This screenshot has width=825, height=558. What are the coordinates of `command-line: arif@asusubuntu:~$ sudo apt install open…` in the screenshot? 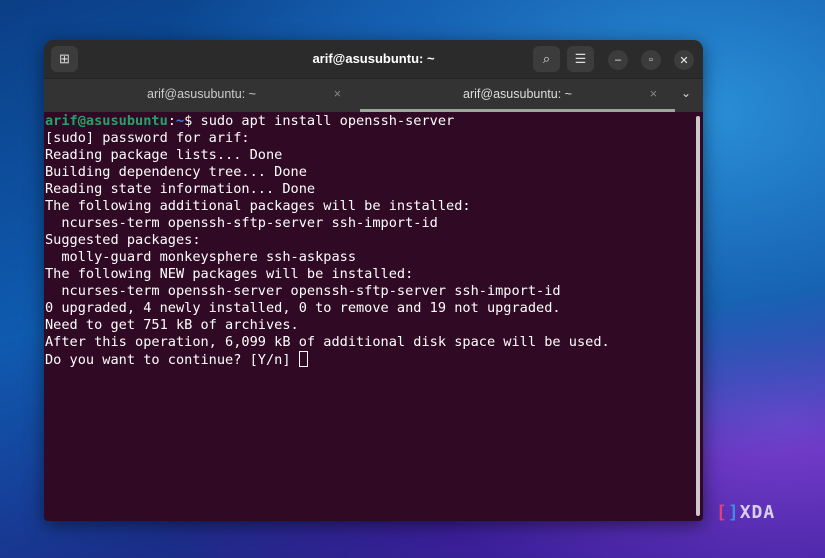 It's located at (374, 121).